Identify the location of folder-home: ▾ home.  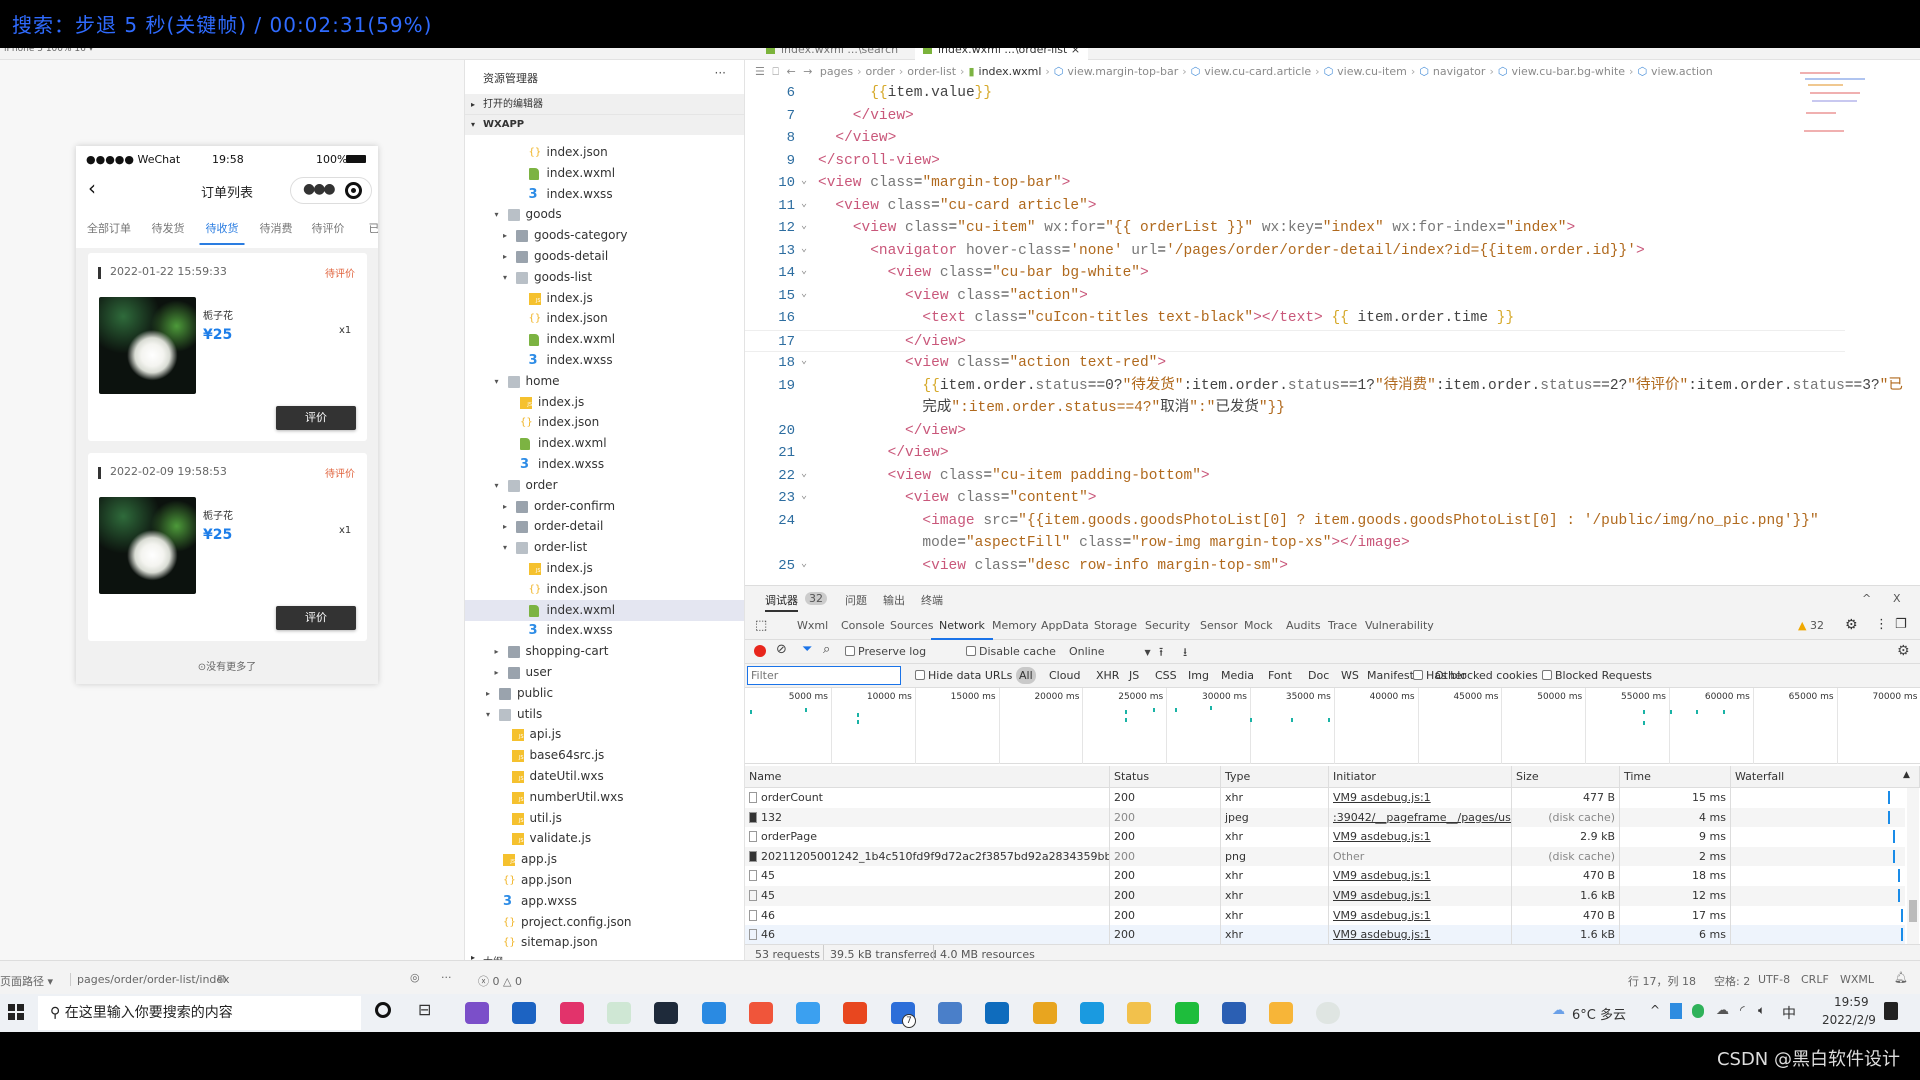
(604, 381).